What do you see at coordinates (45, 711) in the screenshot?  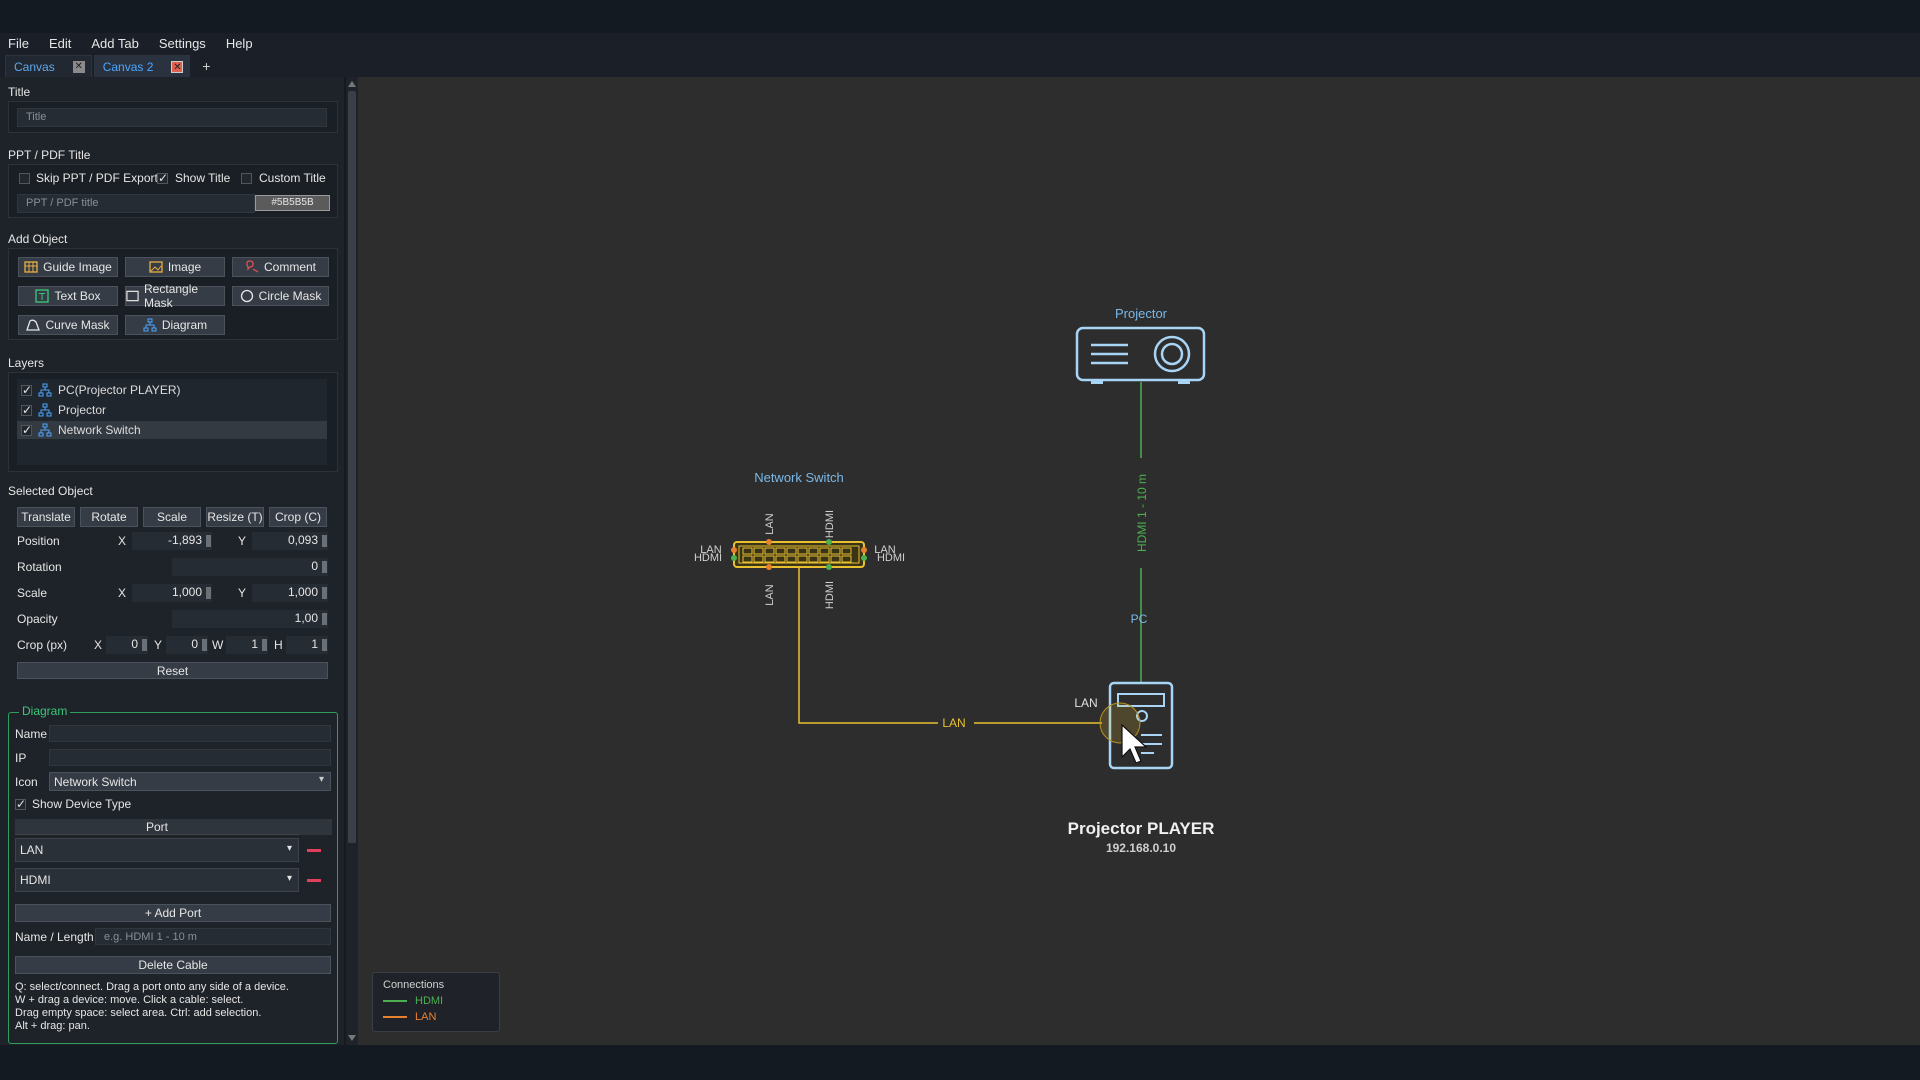 I see `diagram-group-title: Diagram` at bounding box center [45, 711].